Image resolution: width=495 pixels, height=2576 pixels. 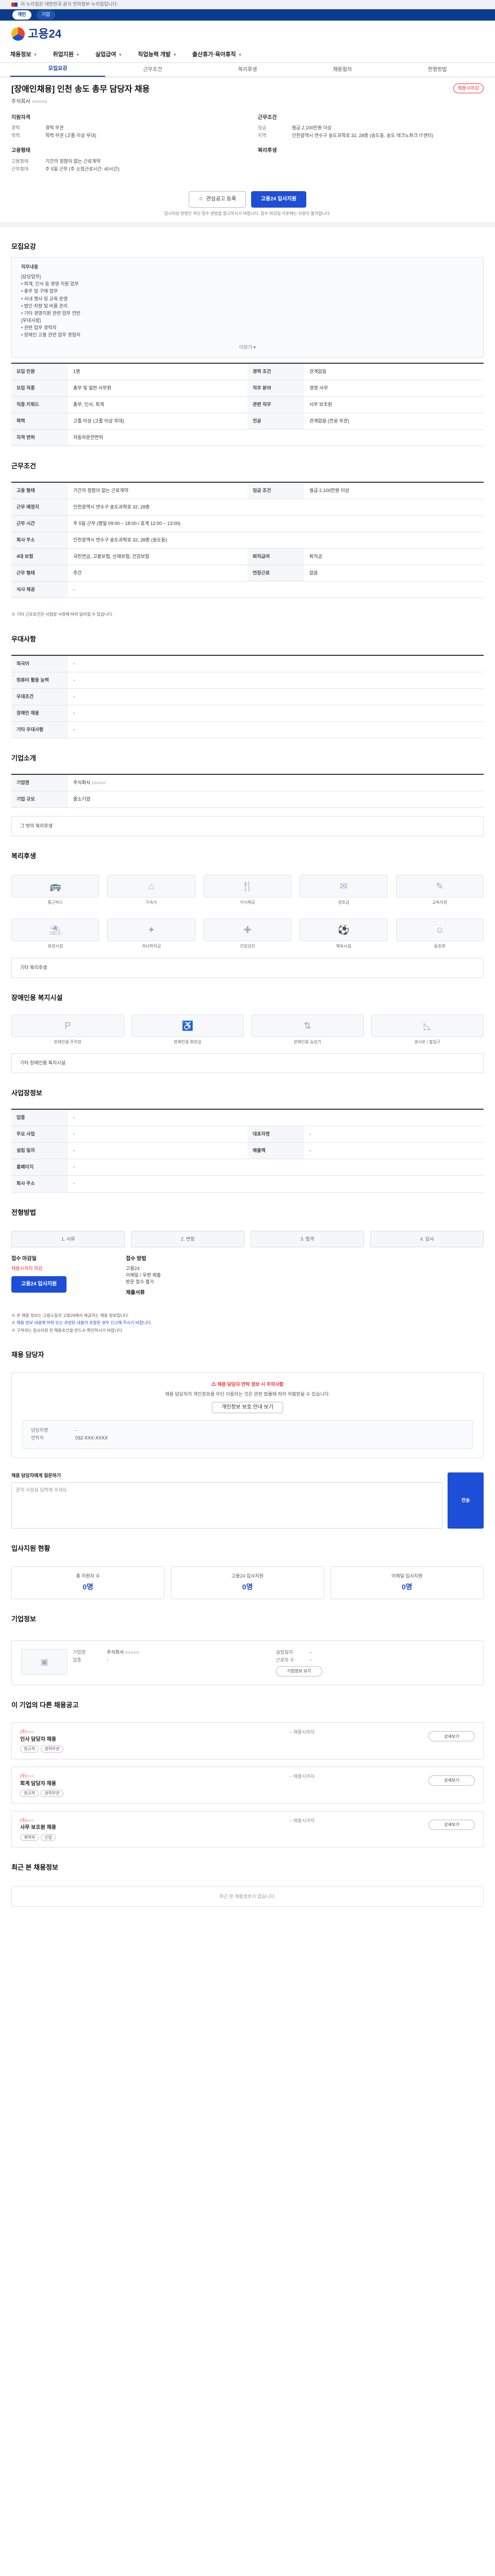 I want to click on logo: 고용24, so click(x=36, y=34).